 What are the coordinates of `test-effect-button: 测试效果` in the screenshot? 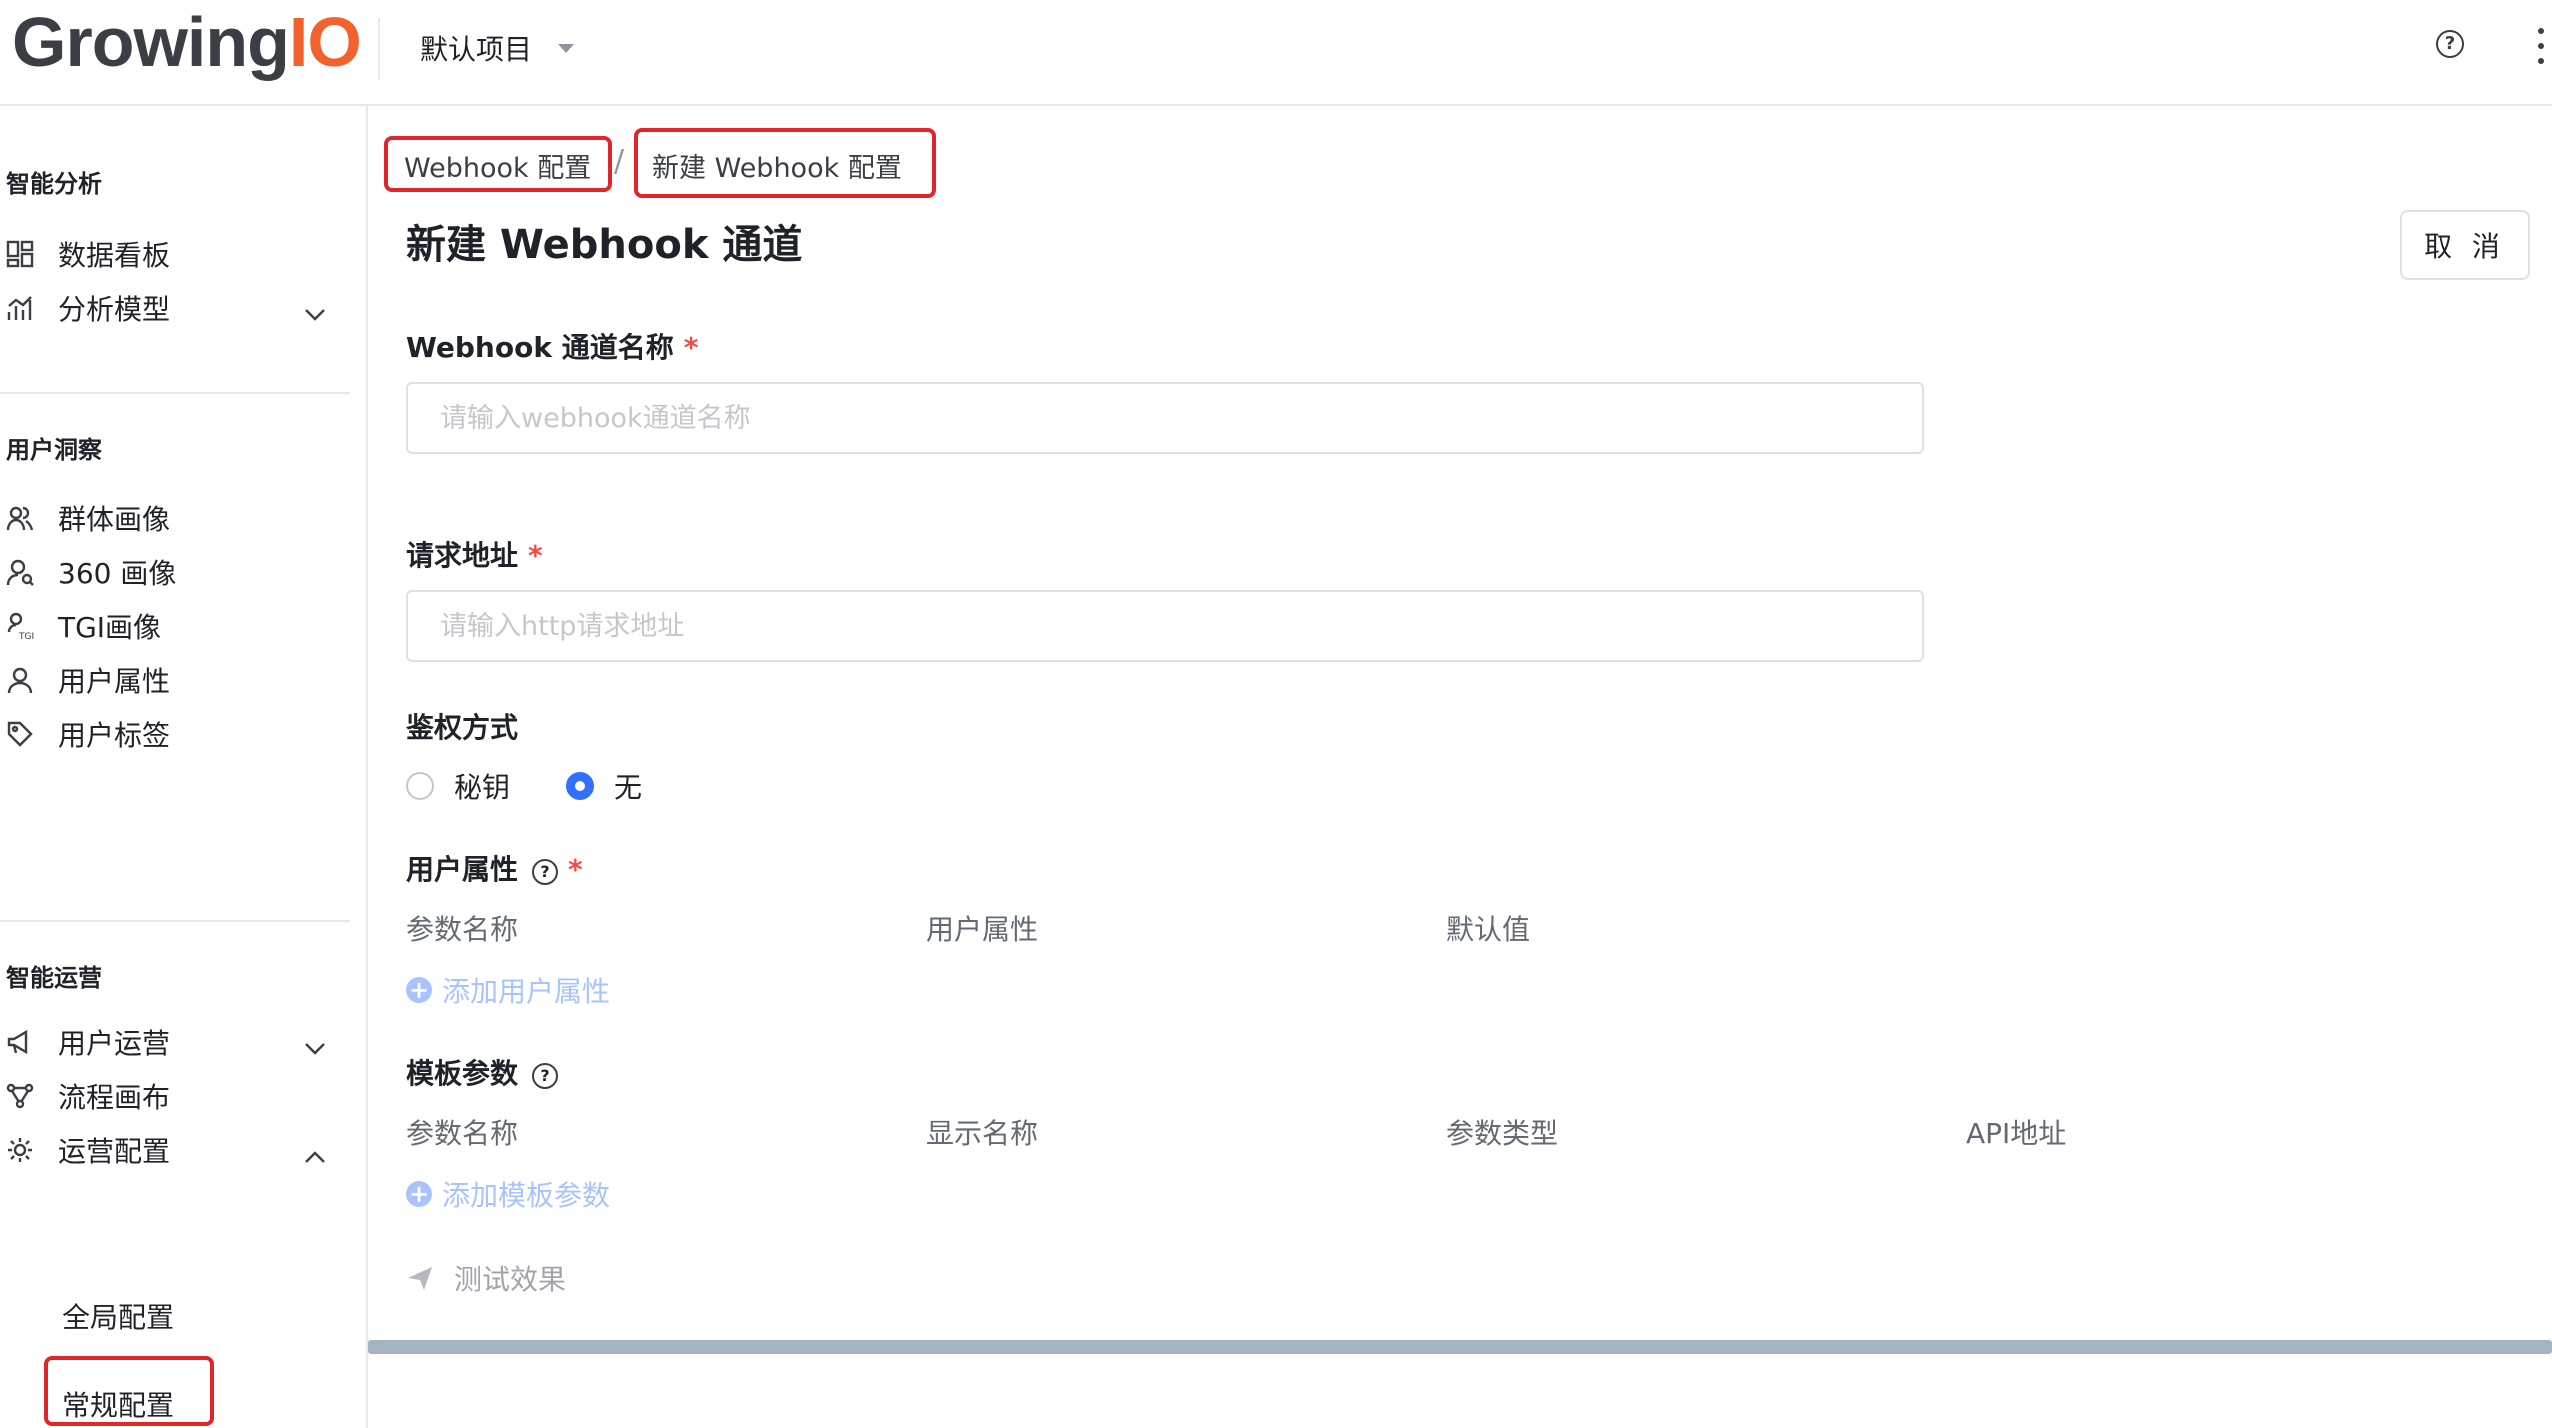 It's located at (486, 1278).